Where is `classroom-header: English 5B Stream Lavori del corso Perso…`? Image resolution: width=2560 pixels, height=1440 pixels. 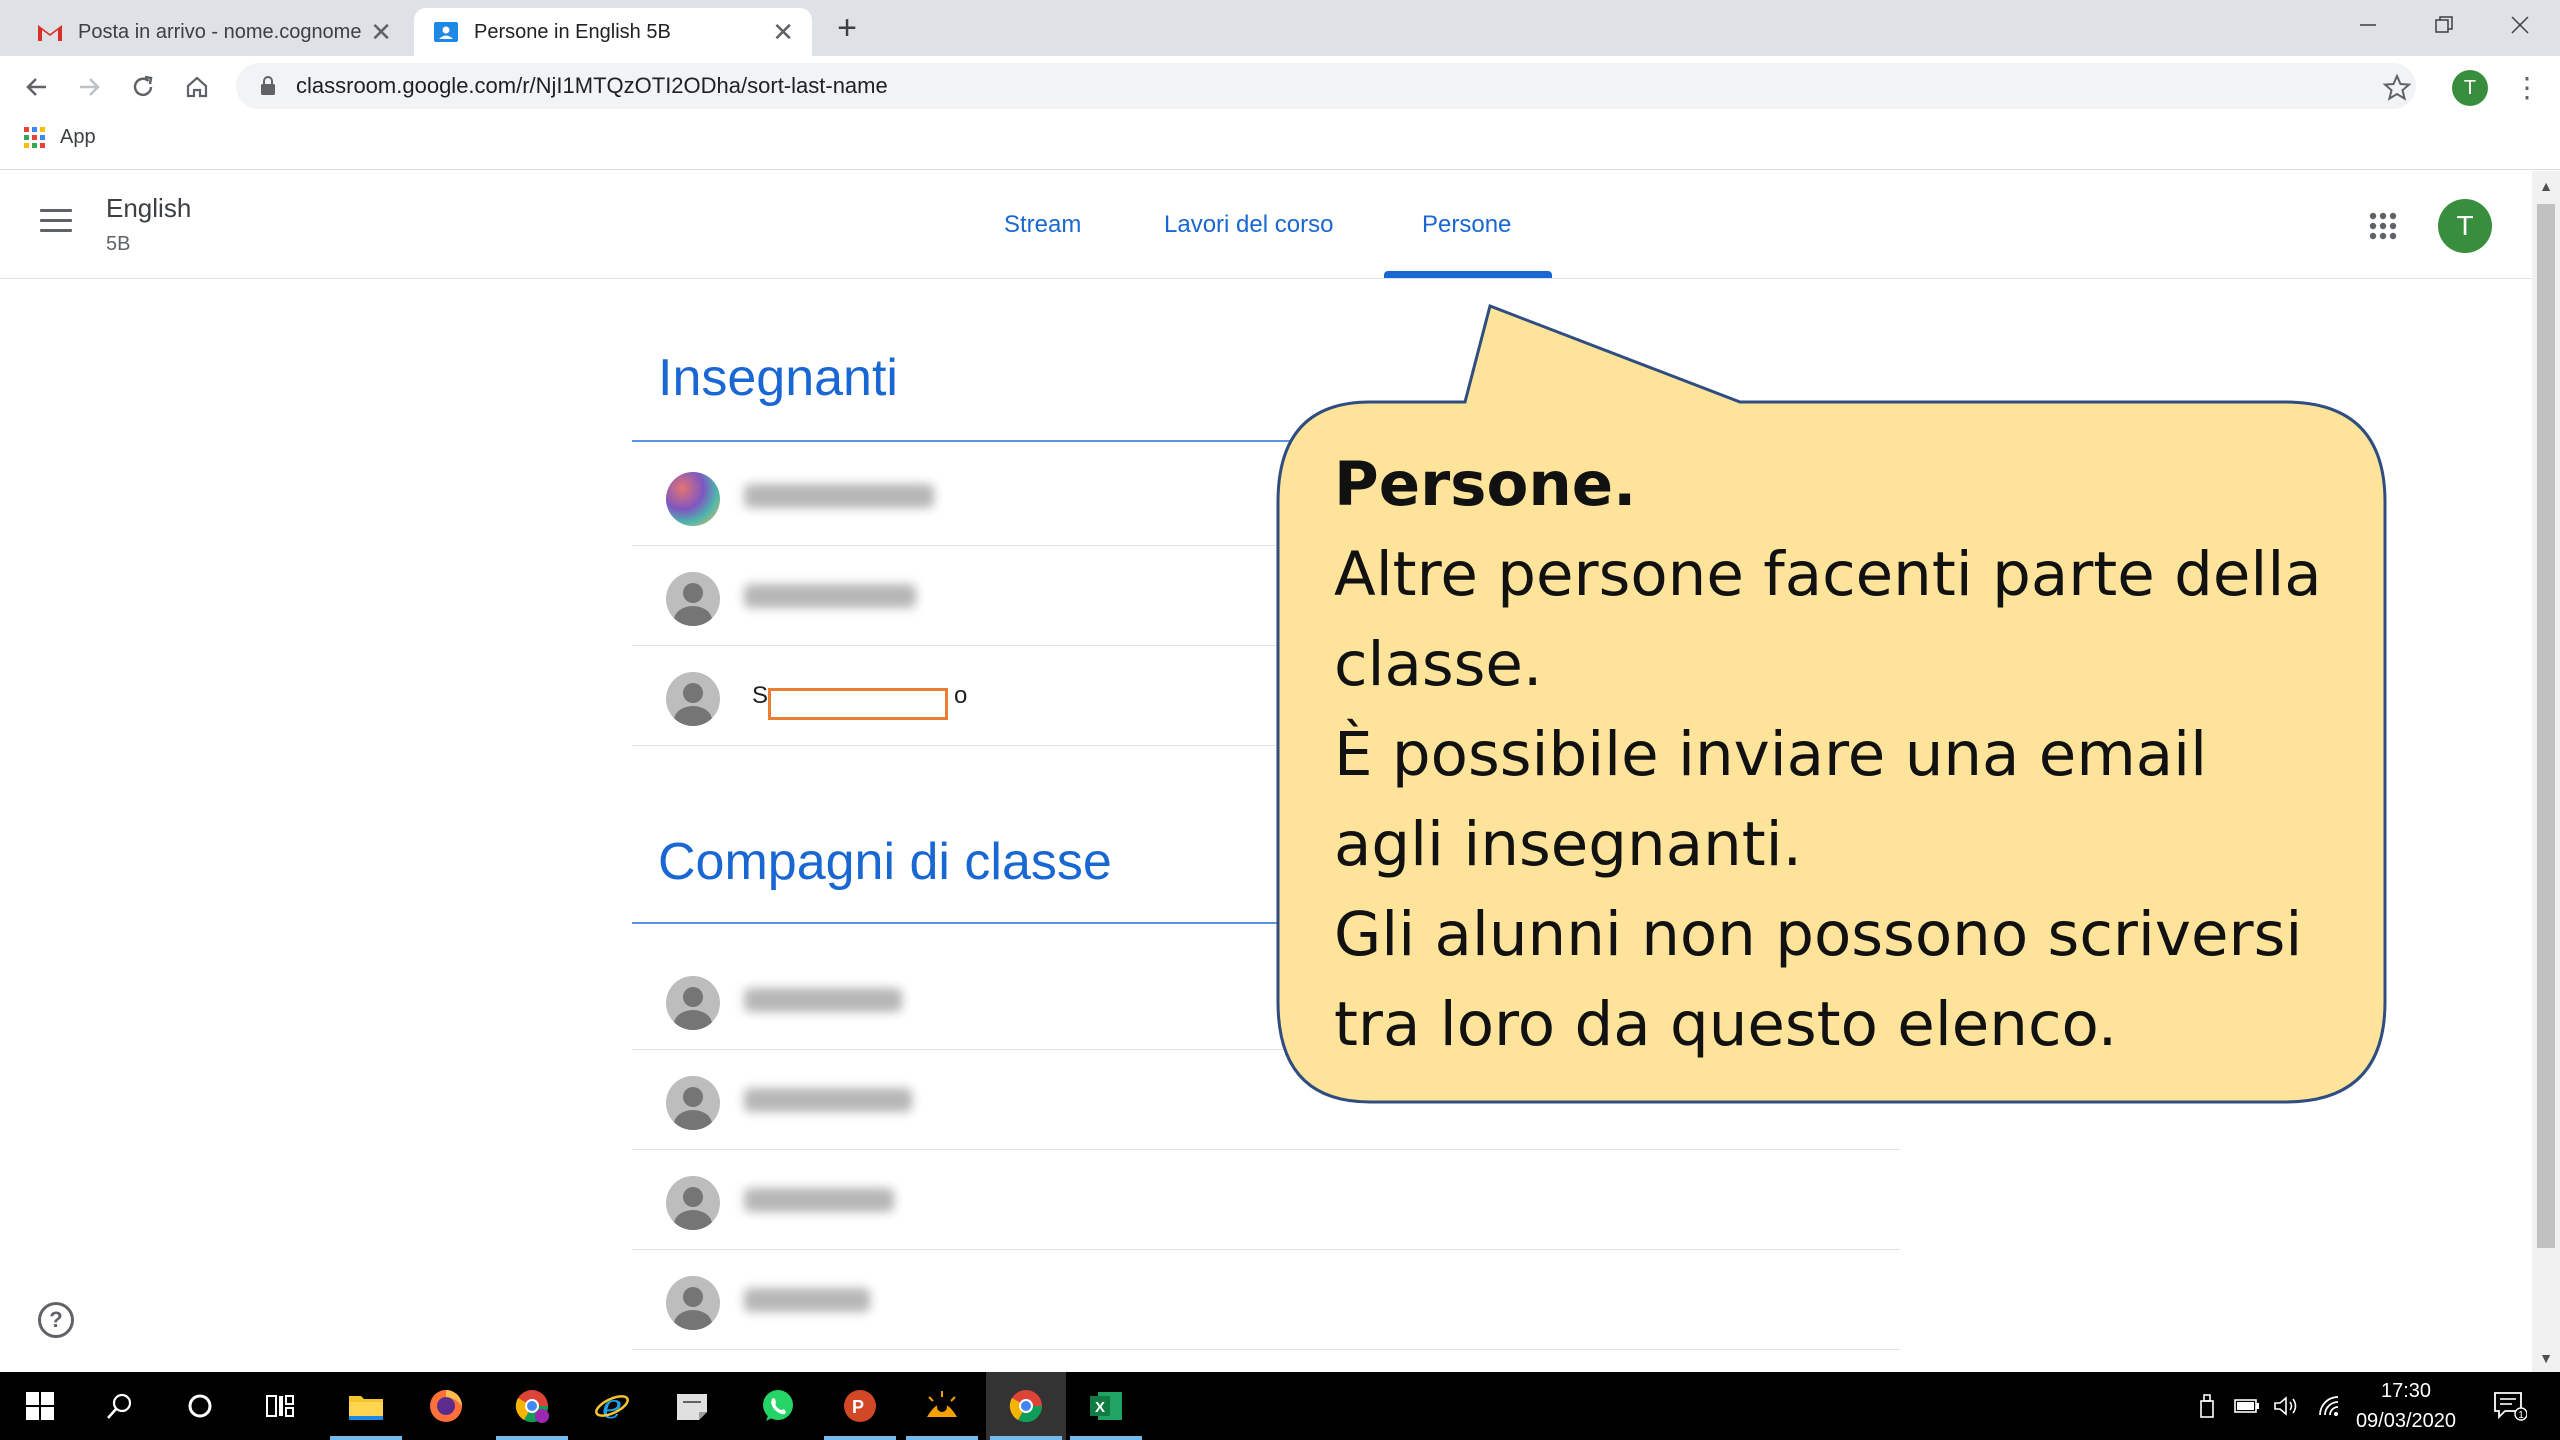 classroom-header: English 5B Stream Lavori del corso Perso… is located at coordinates (1266, 225).